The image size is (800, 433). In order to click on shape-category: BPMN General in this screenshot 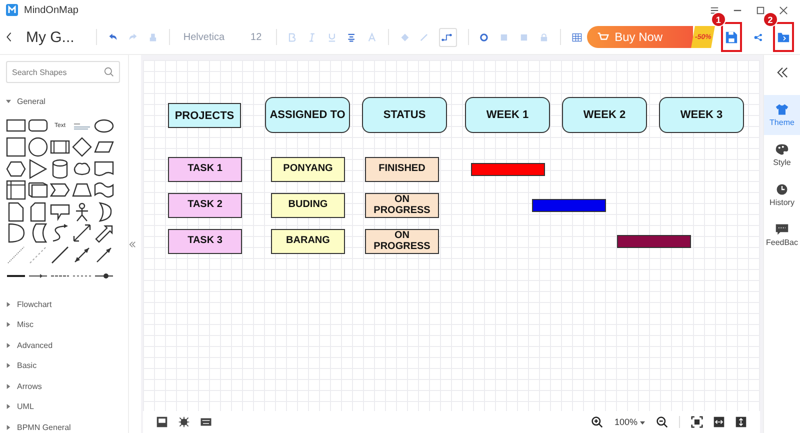, I will do `click(67, 425)`.